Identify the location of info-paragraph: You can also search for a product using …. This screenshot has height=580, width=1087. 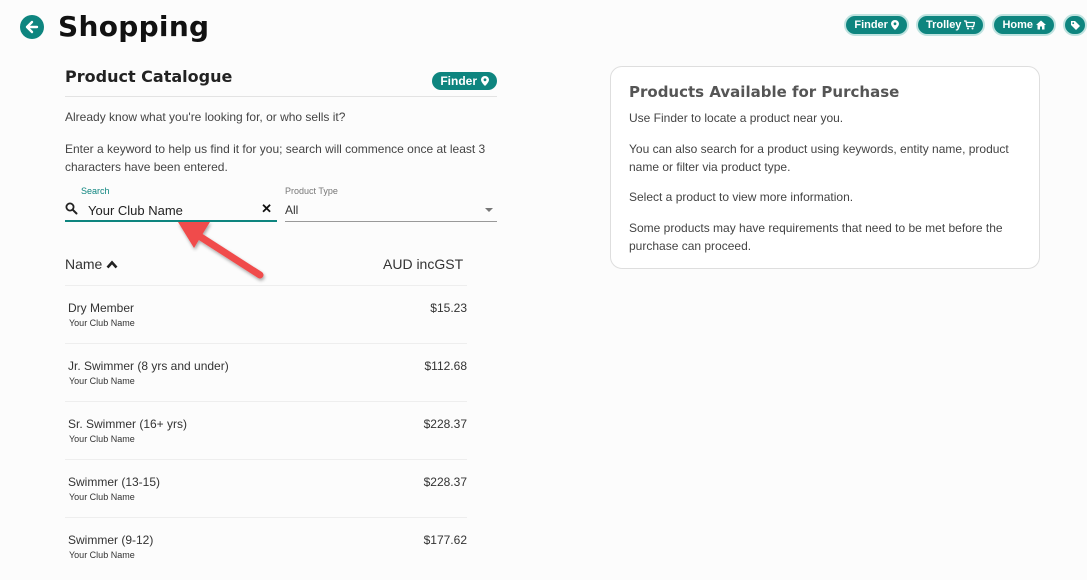
(819, 158).